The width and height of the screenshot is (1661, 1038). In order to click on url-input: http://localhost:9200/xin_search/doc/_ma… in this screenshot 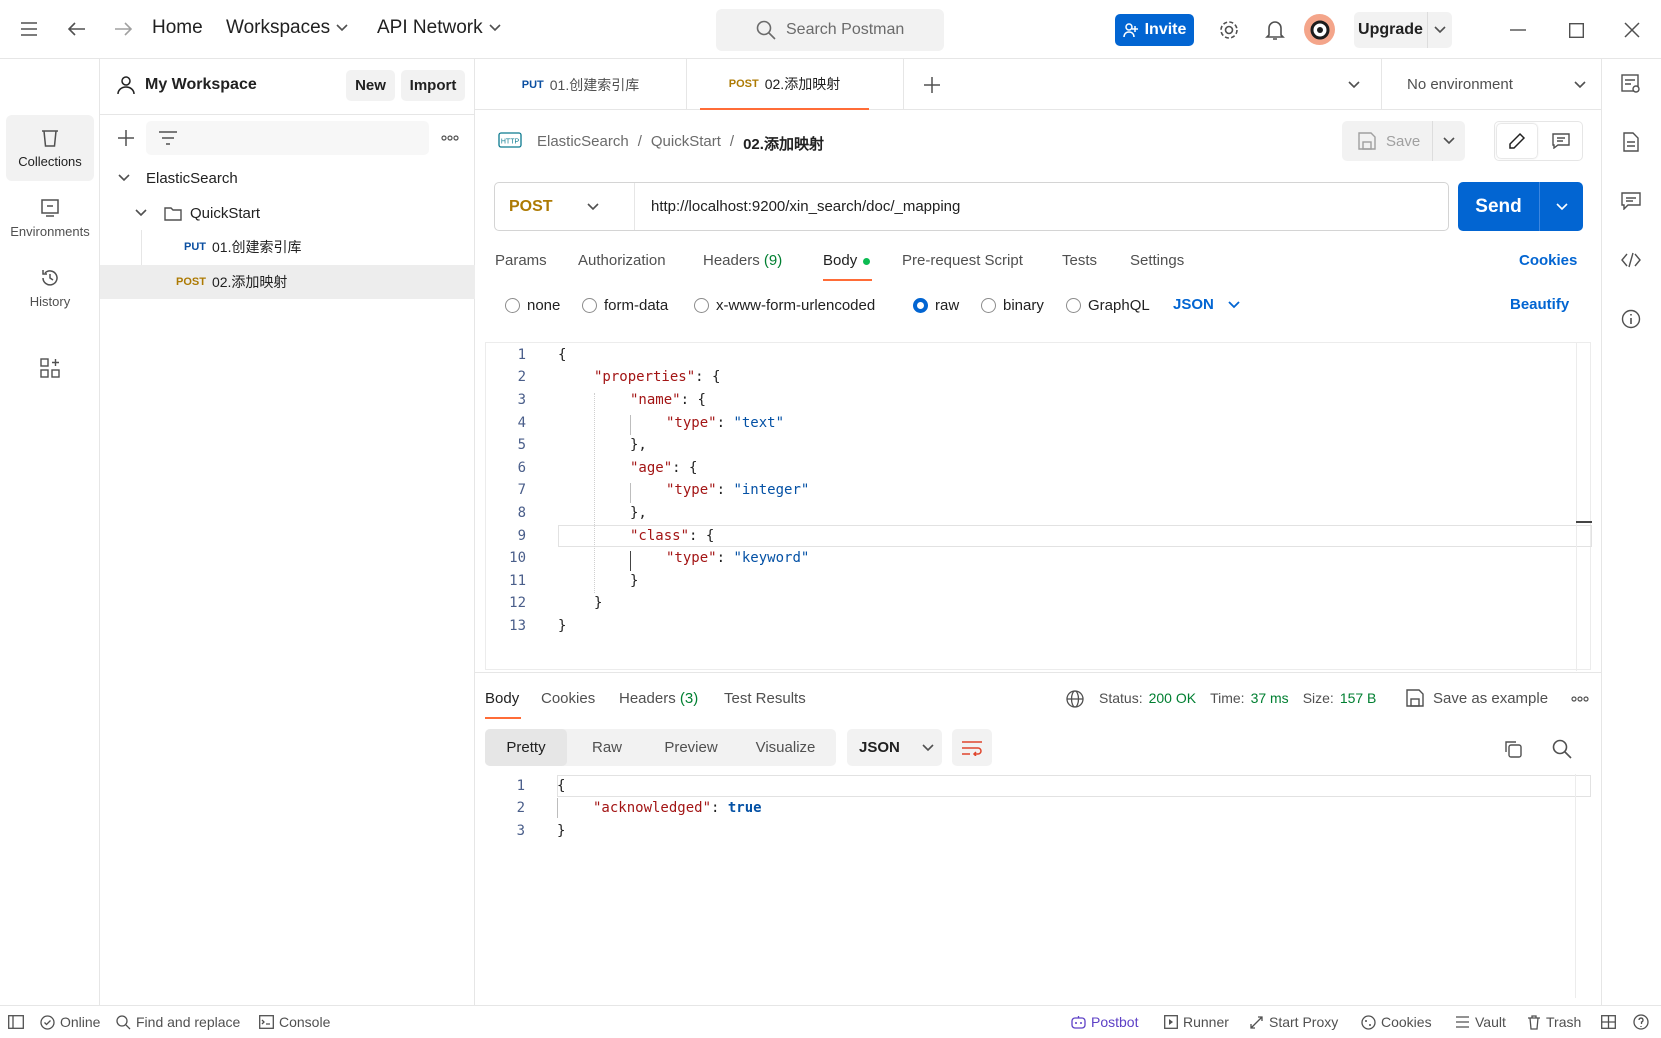, I will do `click(797, 206)`.